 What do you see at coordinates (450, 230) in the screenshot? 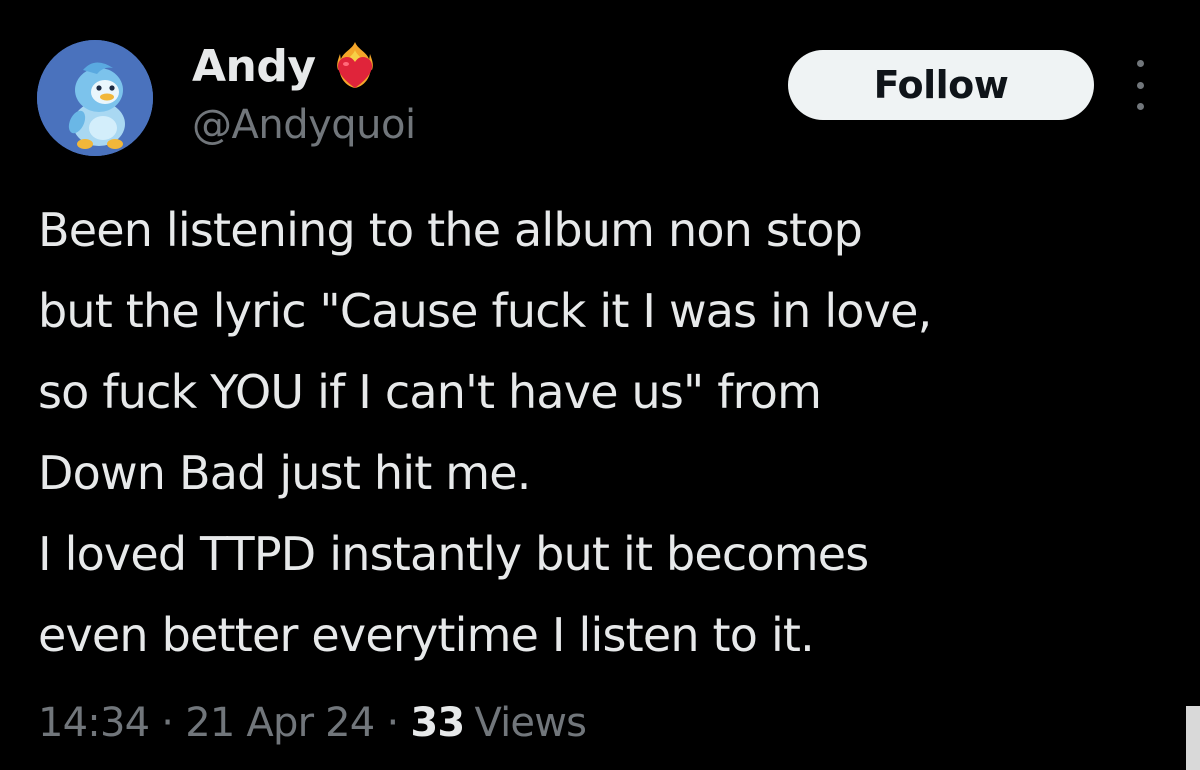
I see `tweet-text-line: Been listening to the album non stop` at bounding box center [450, 230].